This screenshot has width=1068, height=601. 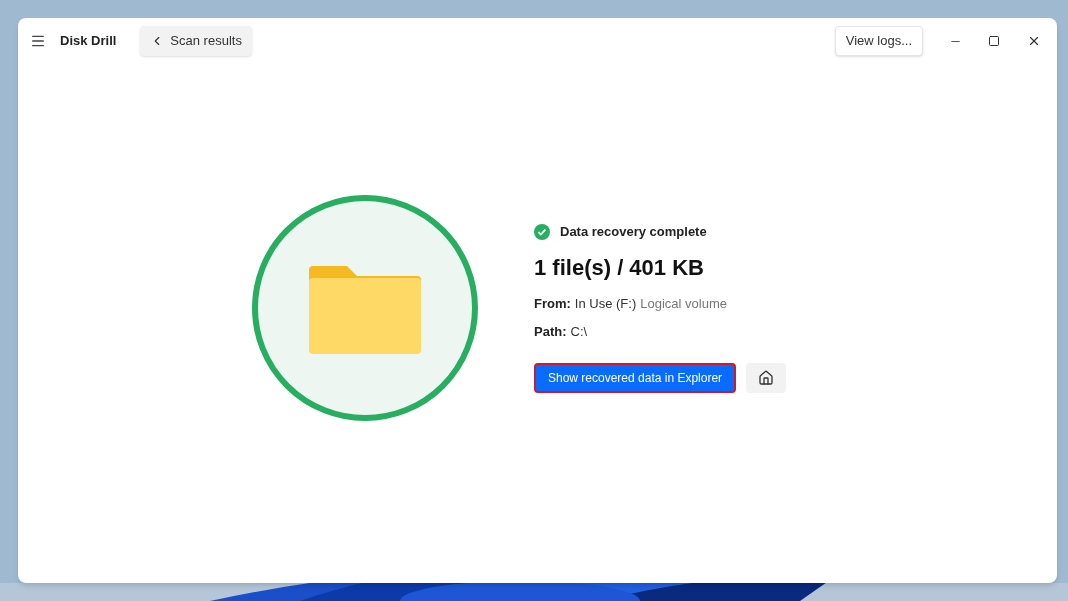 I want to click on menu-icon, so click(x=38, y=41).